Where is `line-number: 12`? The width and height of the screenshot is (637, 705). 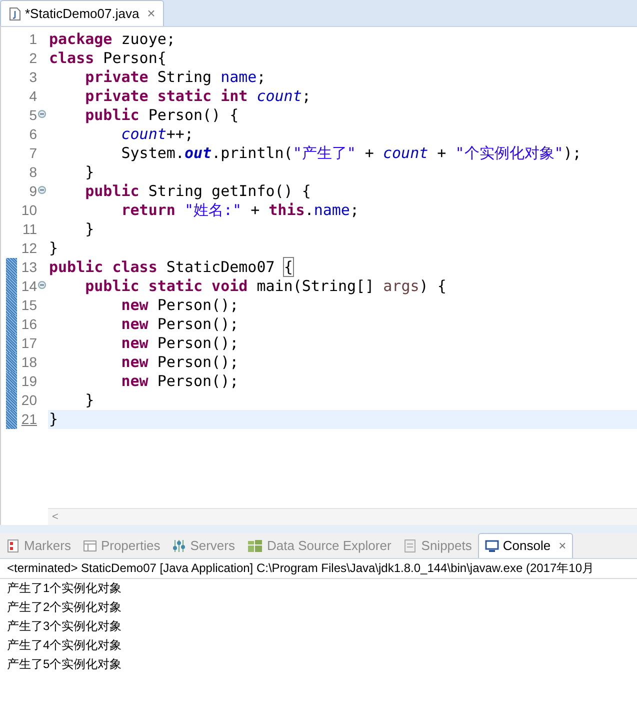 line-number: 12 is located at coordinates (29, 248).